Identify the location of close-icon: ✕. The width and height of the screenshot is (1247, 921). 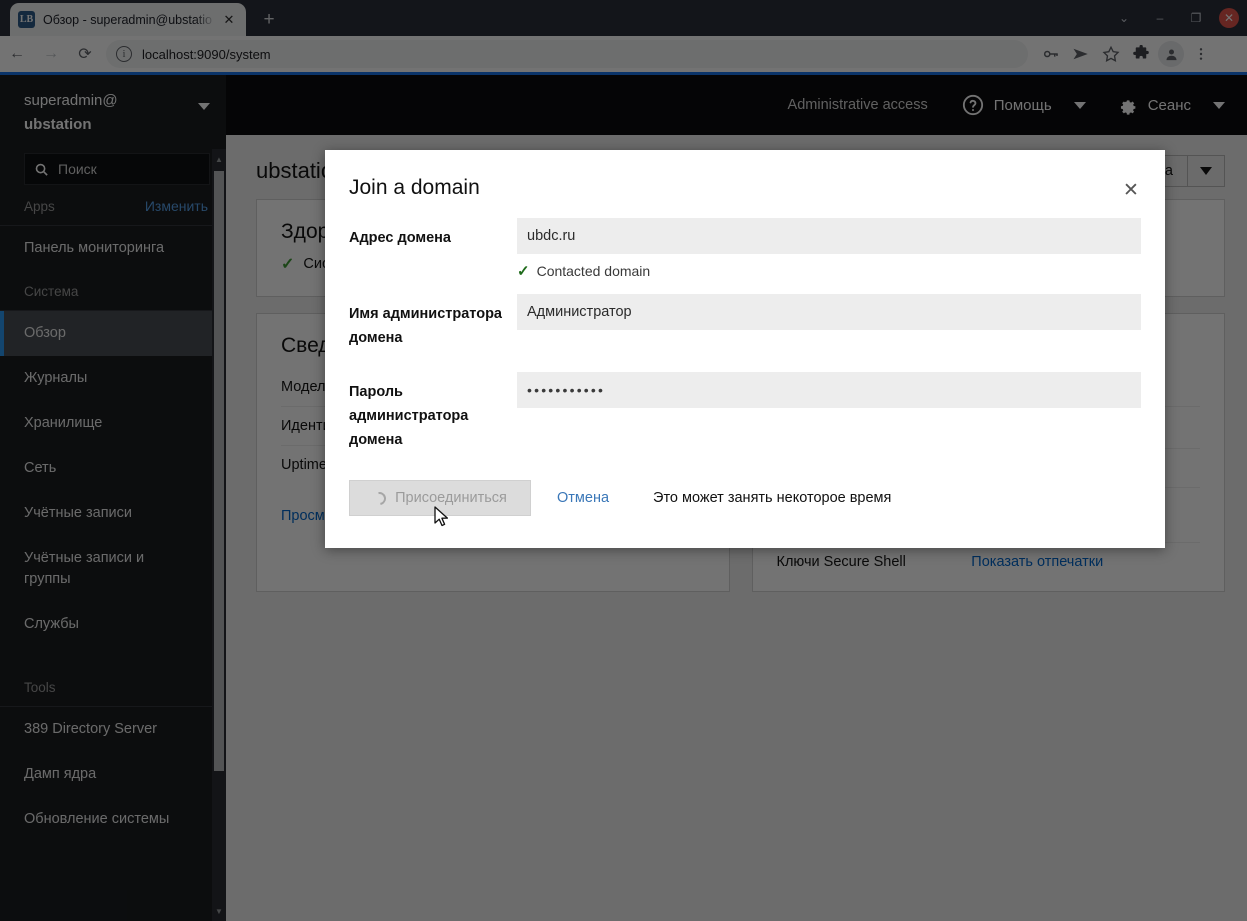
(1131, 190).